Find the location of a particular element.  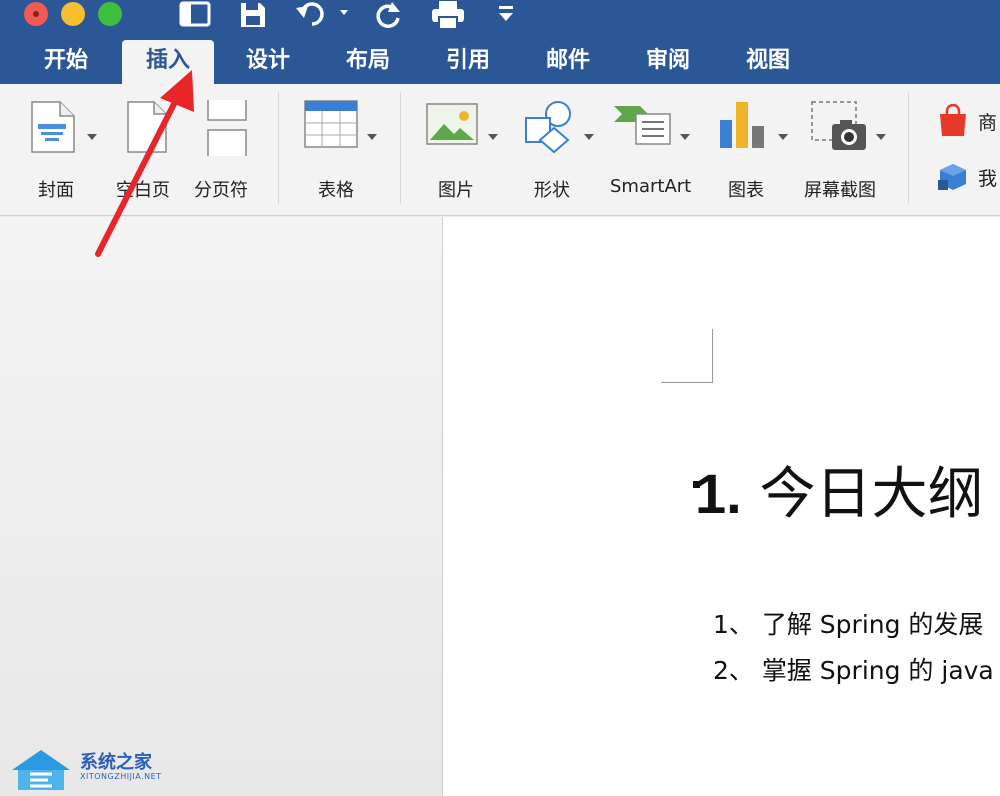

screenshot-dropdown-caret is located at coordinates (881, 137).